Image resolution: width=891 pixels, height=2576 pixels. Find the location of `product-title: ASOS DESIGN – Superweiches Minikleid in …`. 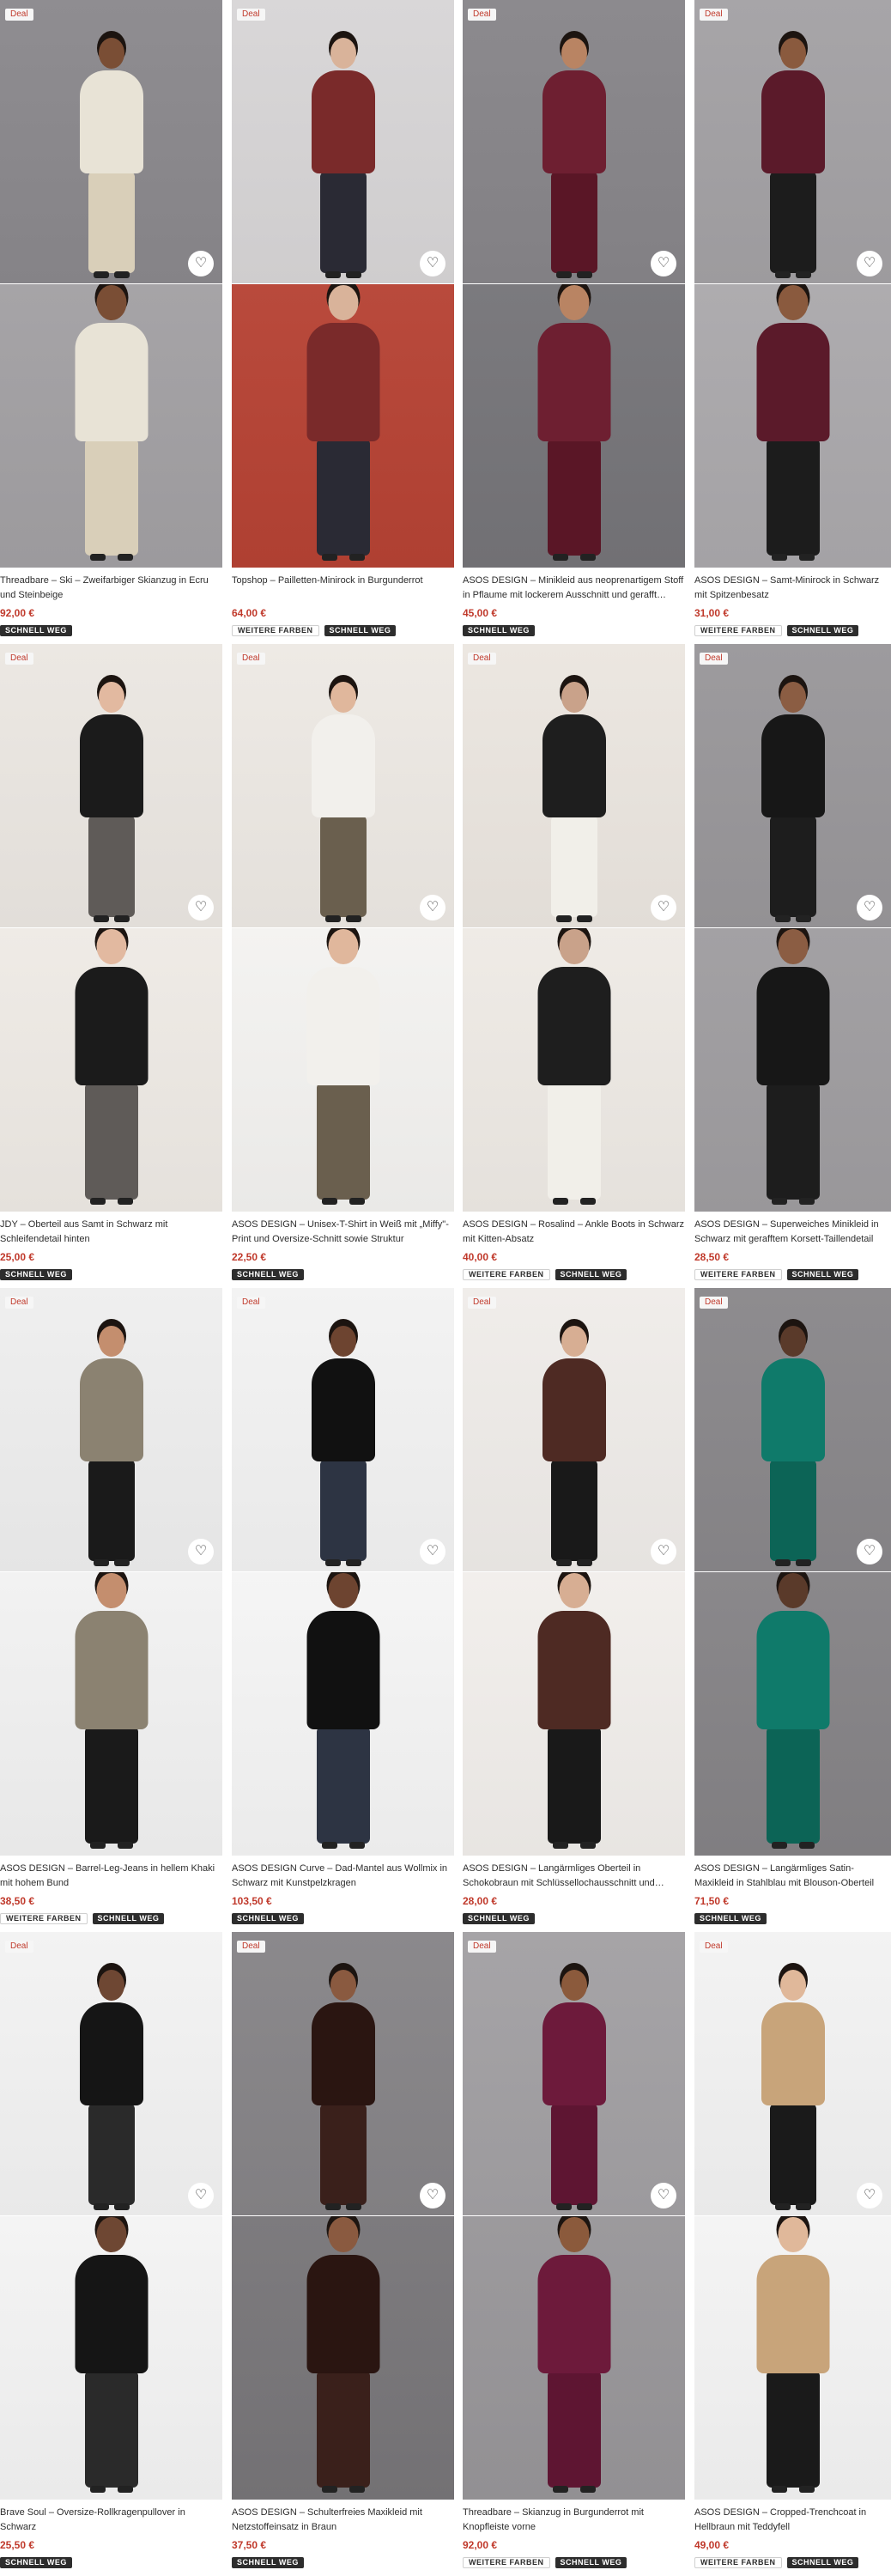

product-title: ASOS DESIGN – Superweiches Minikleid in … is located at coordinates (793, 1232).